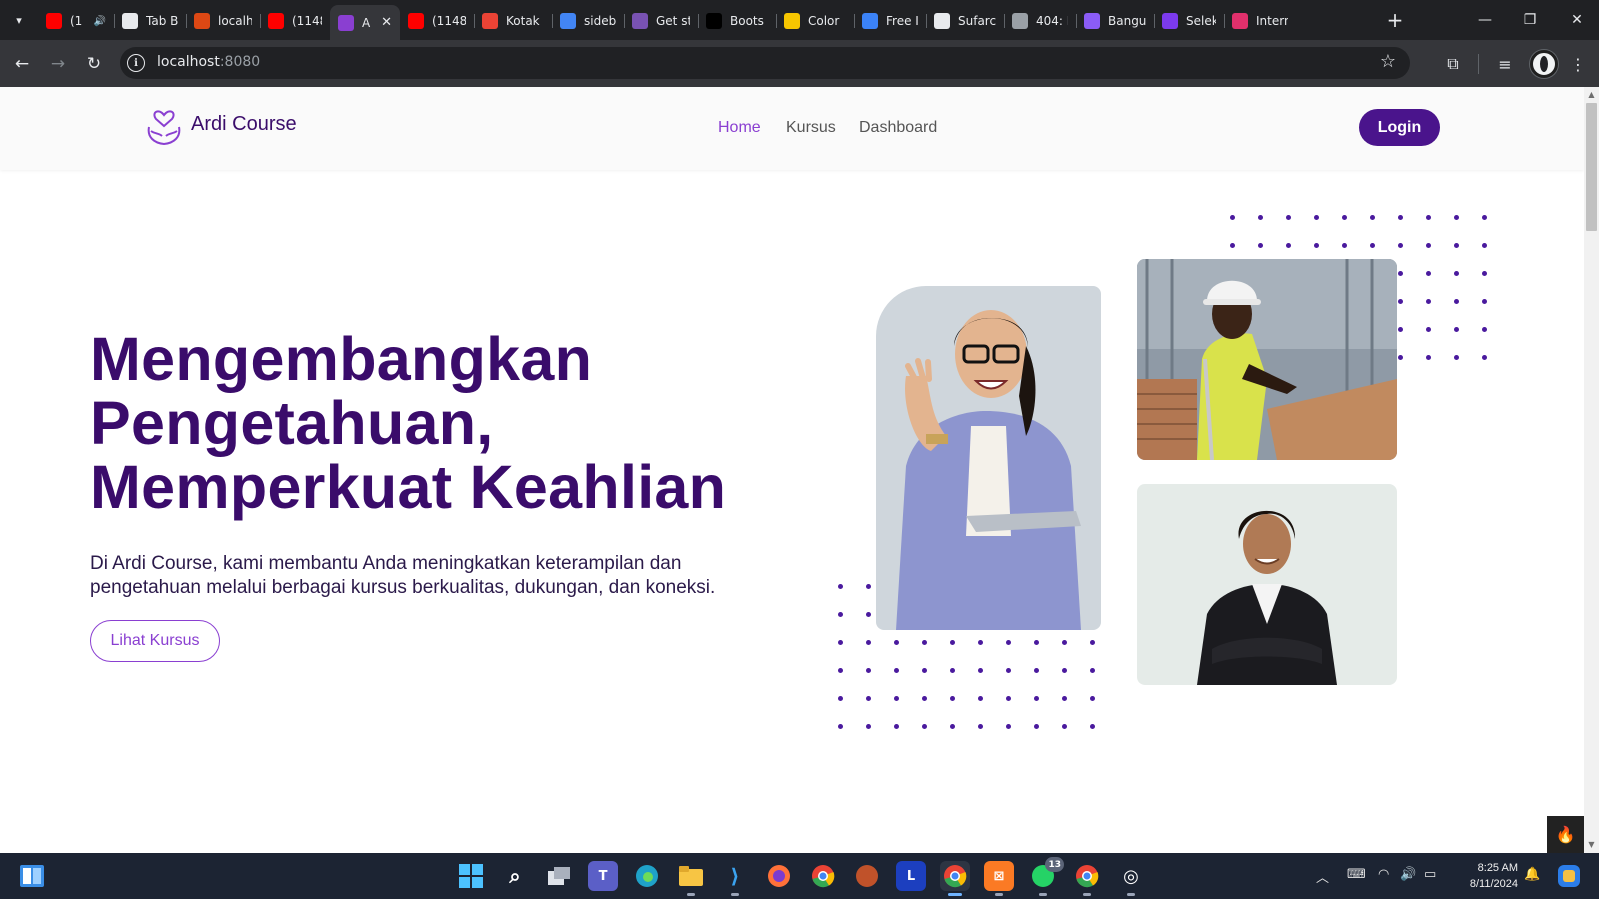 This screenshot has height=899, width=1599. What do you see at coordinates (1578, 64) in the screenshot?
I see `browser-menu-icon: ⋮` at bounding box center [1578, 64].